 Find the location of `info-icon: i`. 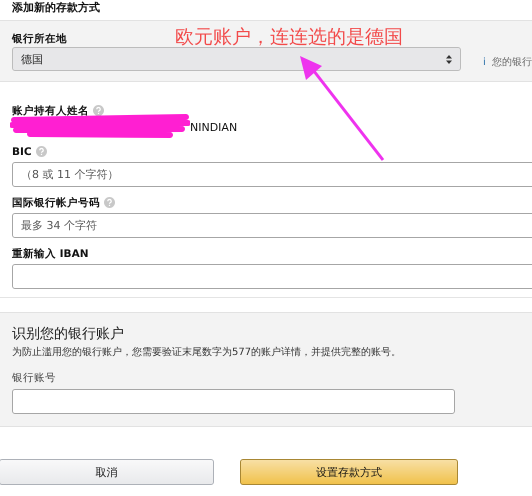

info-icon: i is located at coordinates (484, 62).